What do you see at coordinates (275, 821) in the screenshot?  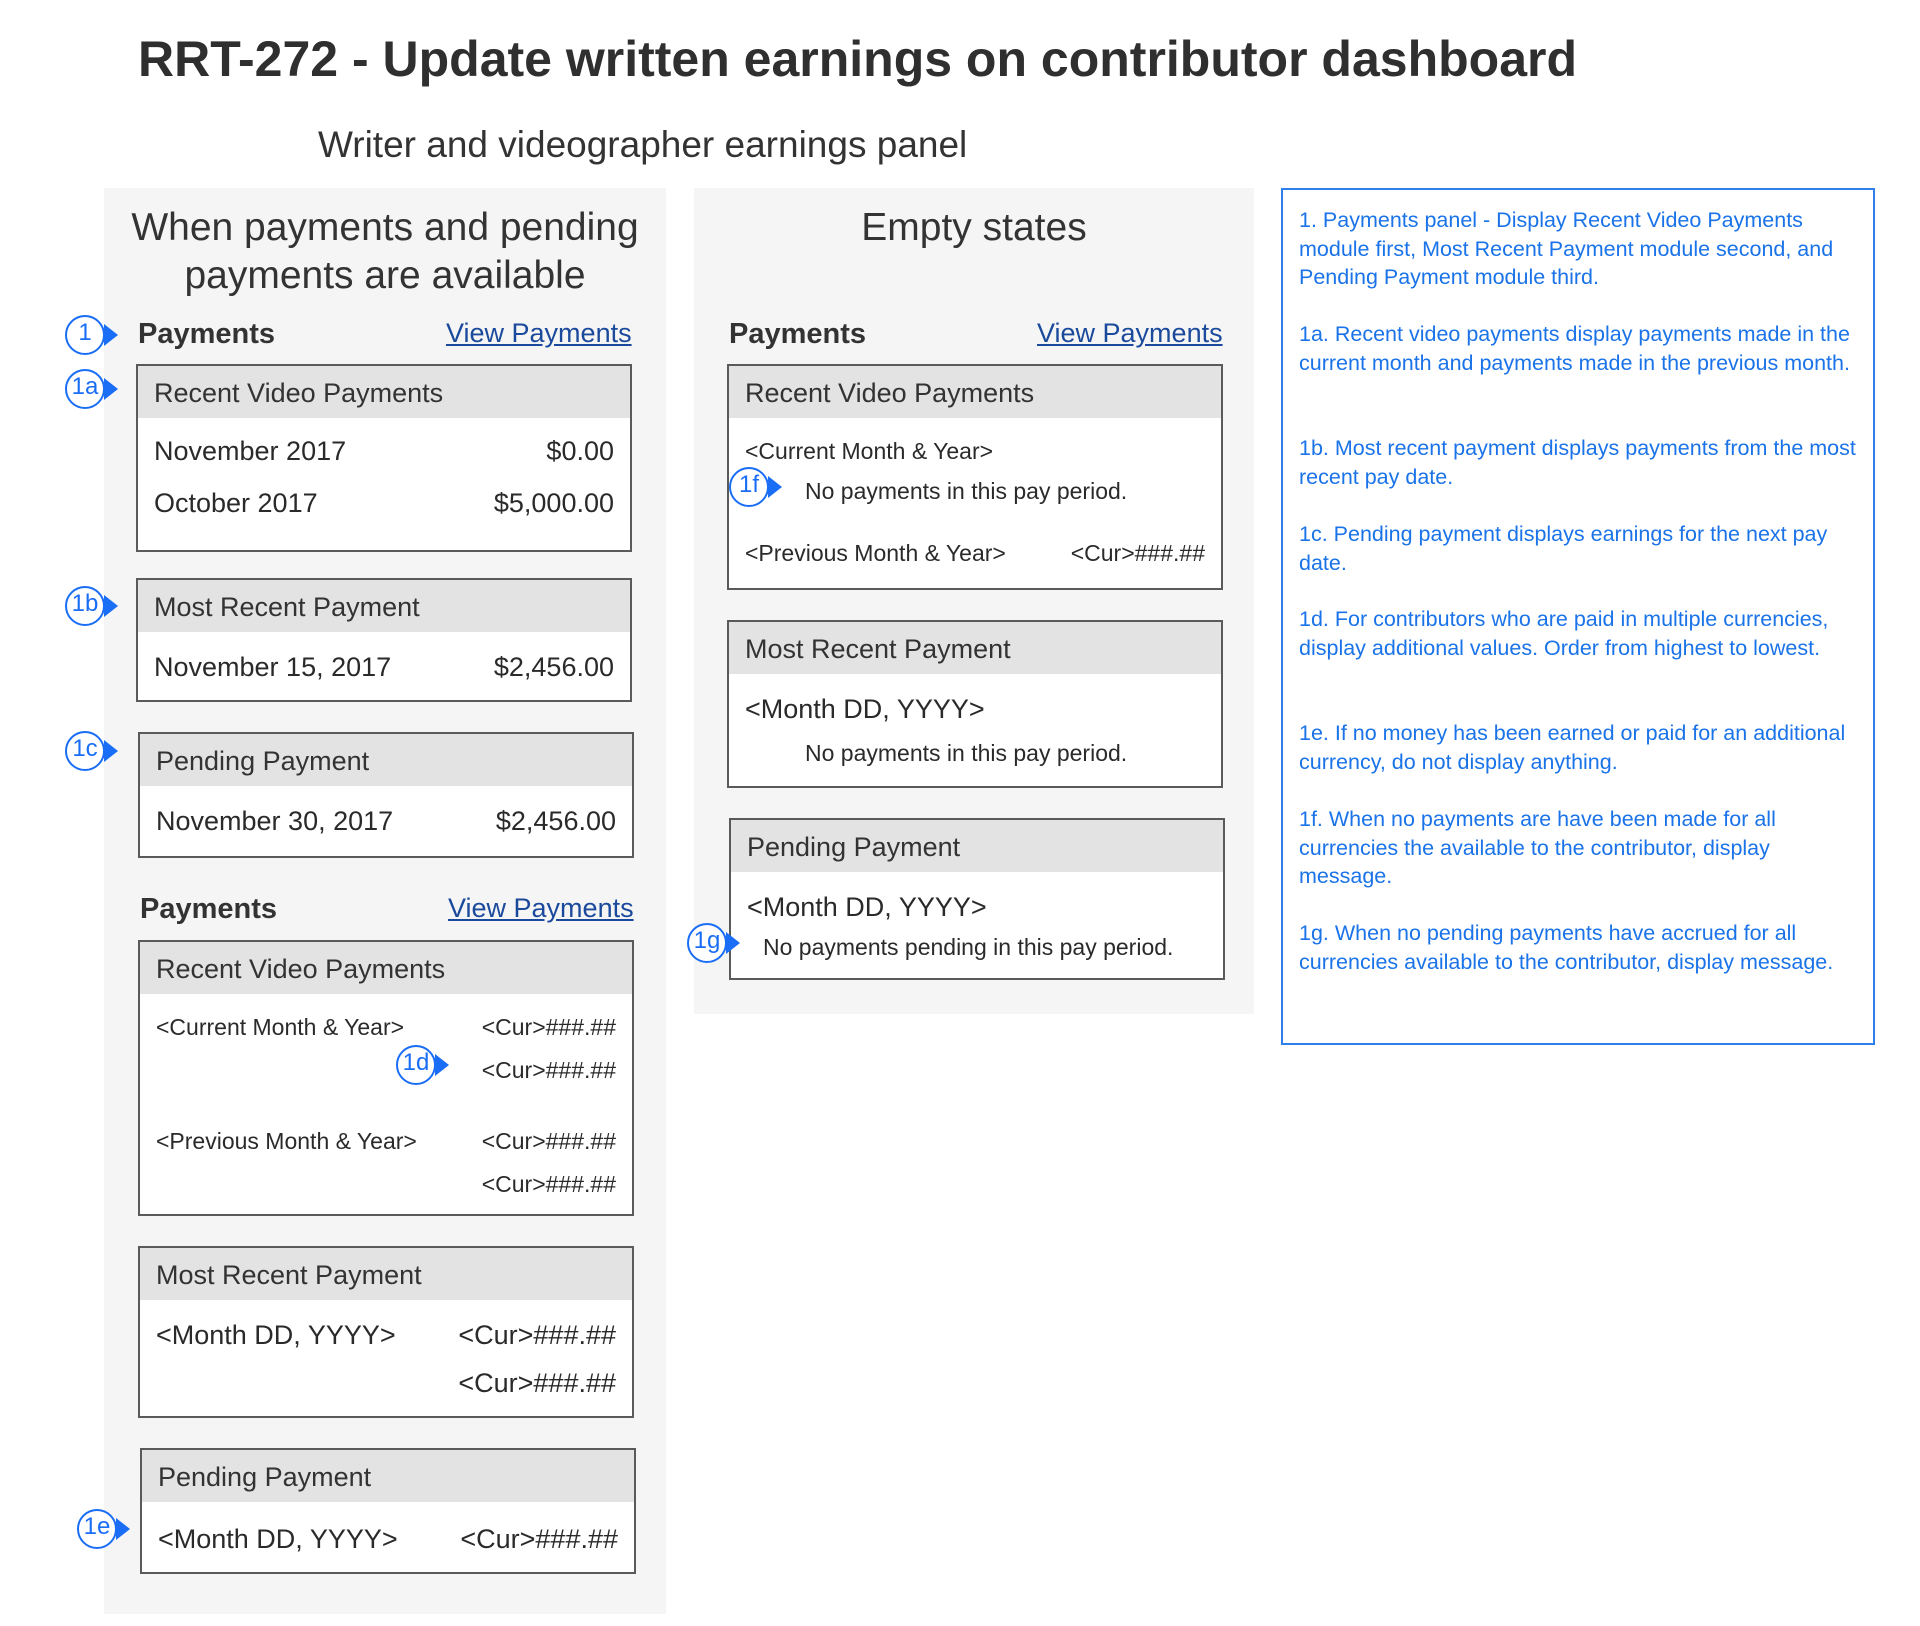 I see `row-label: November 30, 2017` at bounding box center [275, 821].